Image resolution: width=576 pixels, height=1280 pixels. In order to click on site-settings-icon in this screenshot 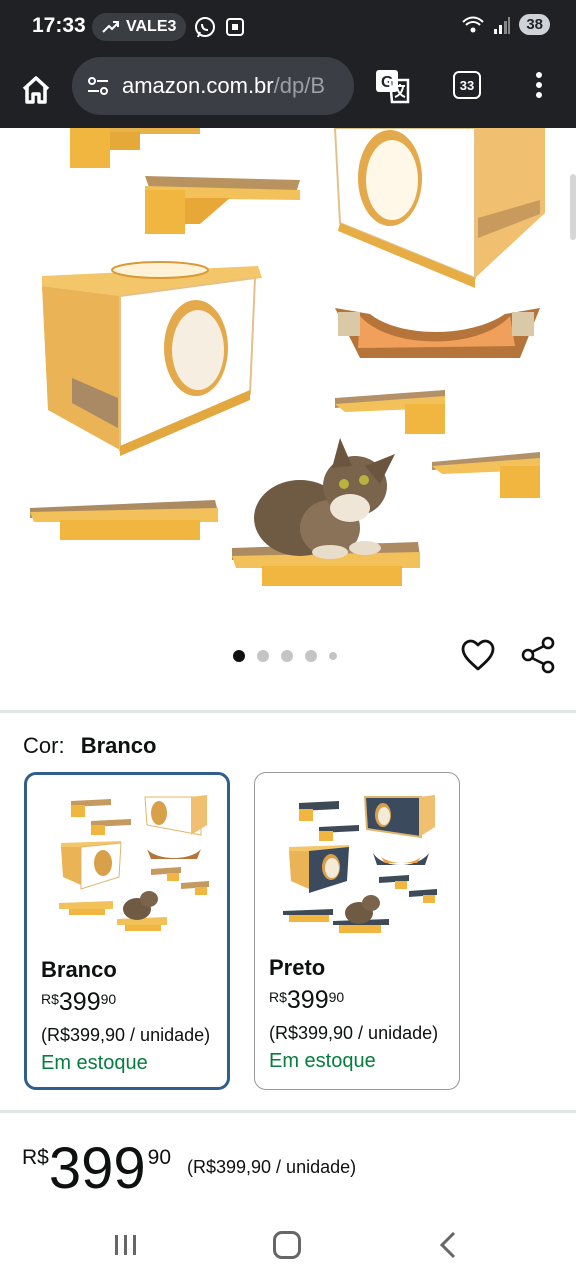, I will do `click(98, 86)`.